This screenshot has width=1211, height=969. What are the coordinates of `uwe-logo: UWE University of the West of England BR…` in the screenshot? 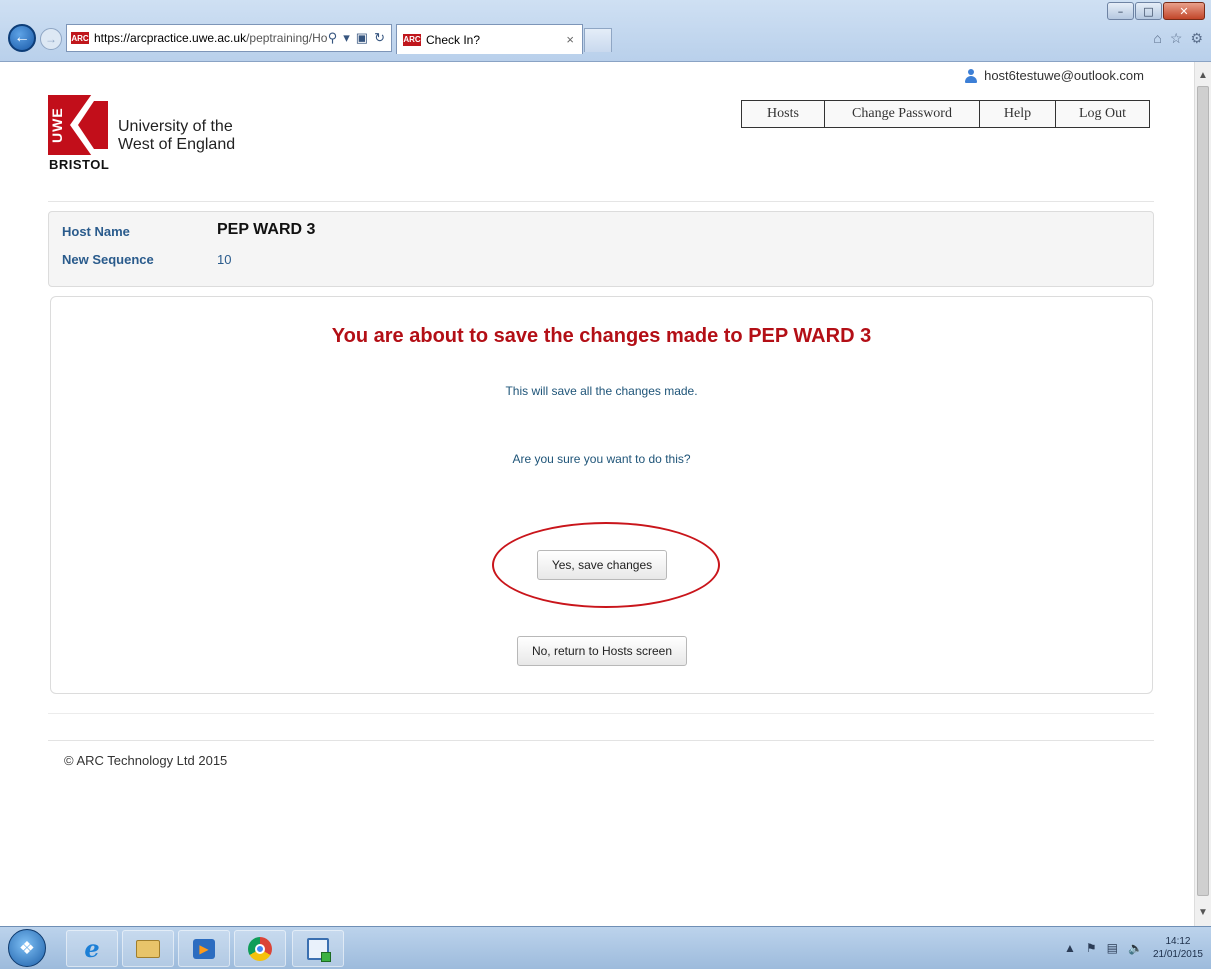 It's located at (148, 135).